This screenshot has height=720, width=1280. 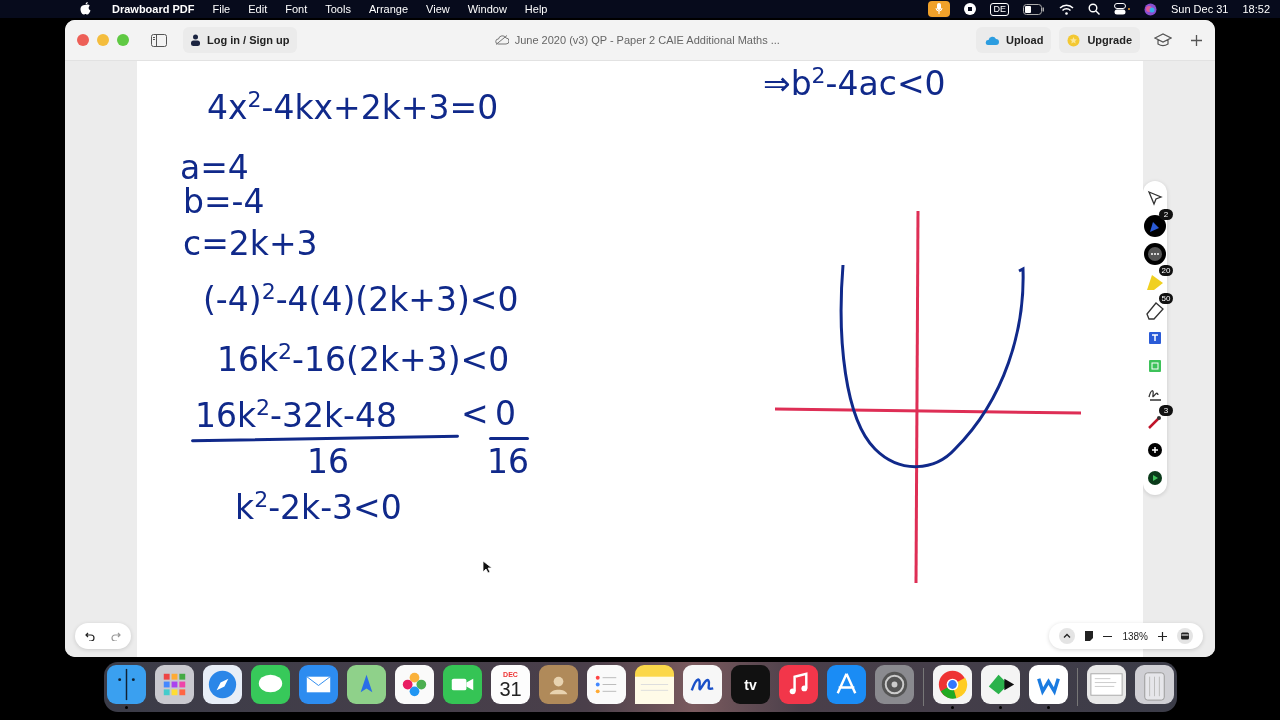 I want to click on apple-logo-icon, so click(x=85, y=8).